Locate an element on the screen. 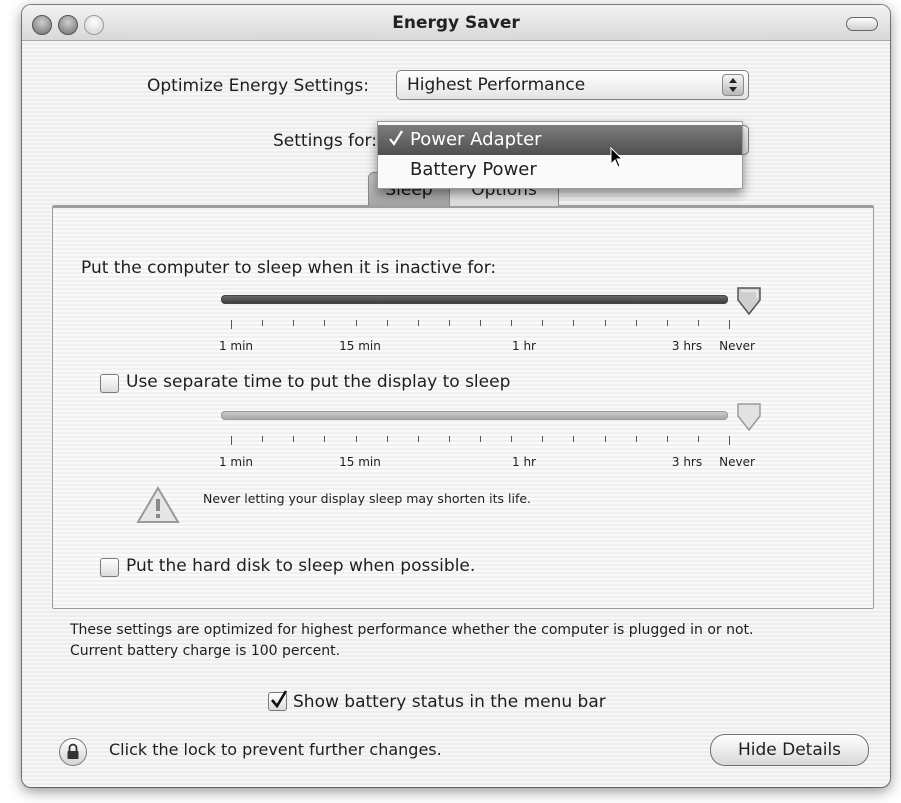 The image size is (901, 803). display-sleep-slider-thumb is located at coordinates (749, 419).